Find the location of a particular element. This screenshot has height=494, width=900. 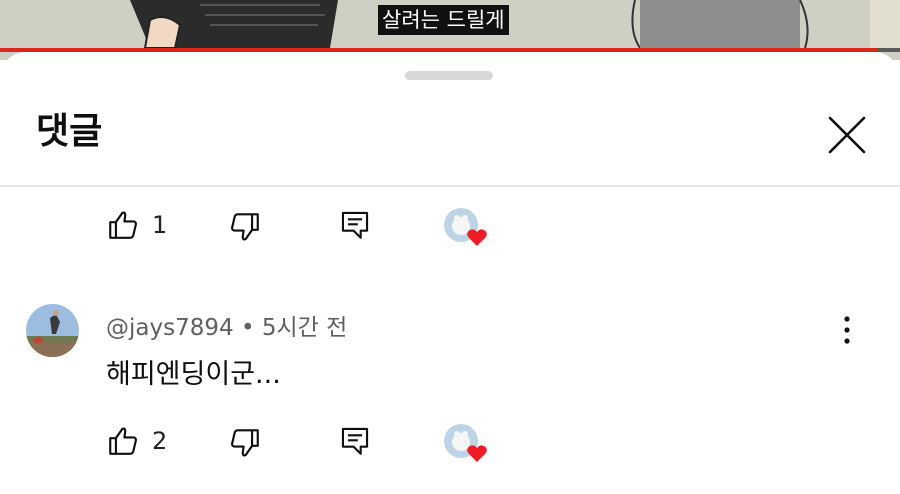

like-button: 2 is located at coordinates (136, 441).